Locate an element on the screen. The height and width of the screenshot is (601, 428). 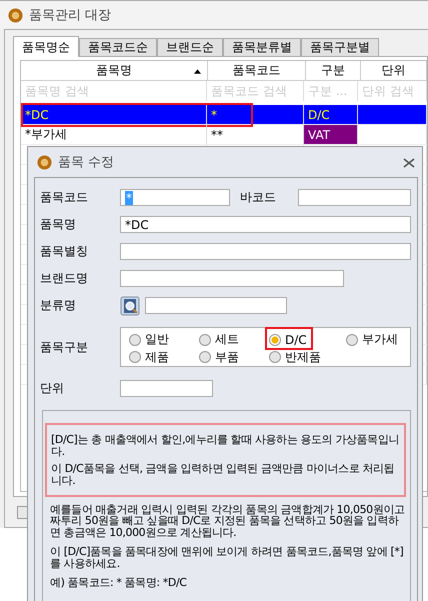
field-label: 품목별칭 is located at coordinates (64, 251).